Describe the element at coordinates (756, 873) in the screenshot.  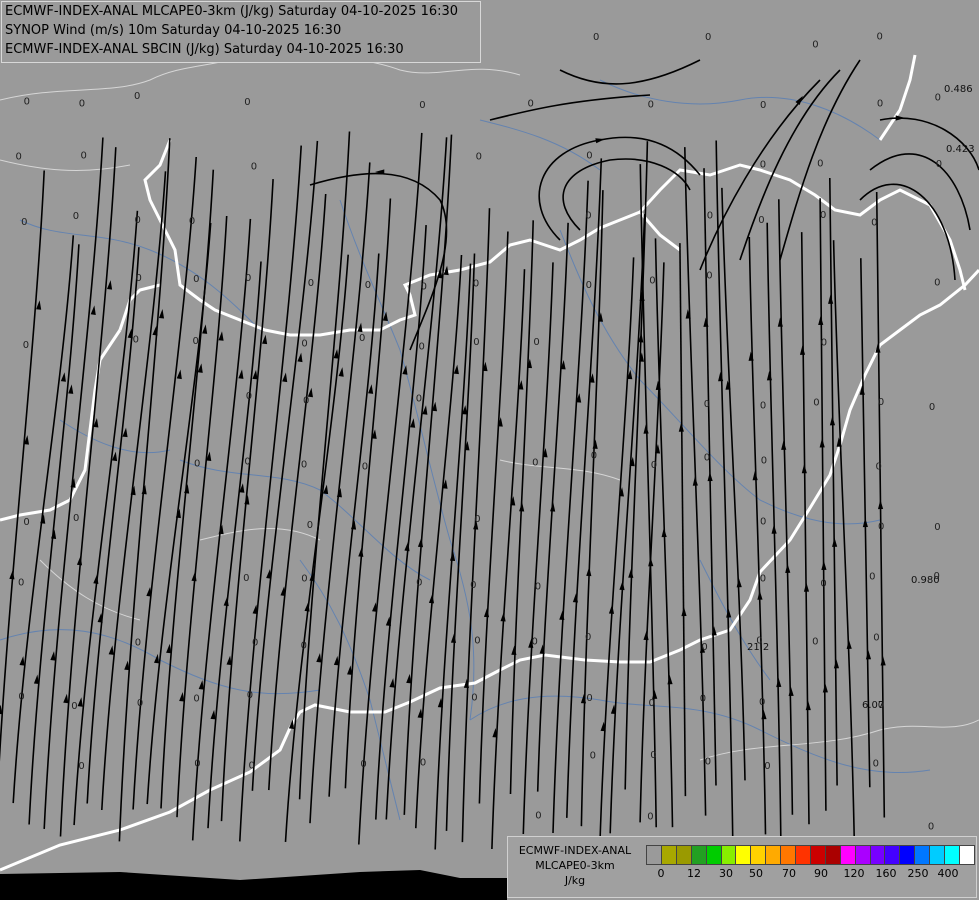
I see `legend-tick-label: 50` at that location.